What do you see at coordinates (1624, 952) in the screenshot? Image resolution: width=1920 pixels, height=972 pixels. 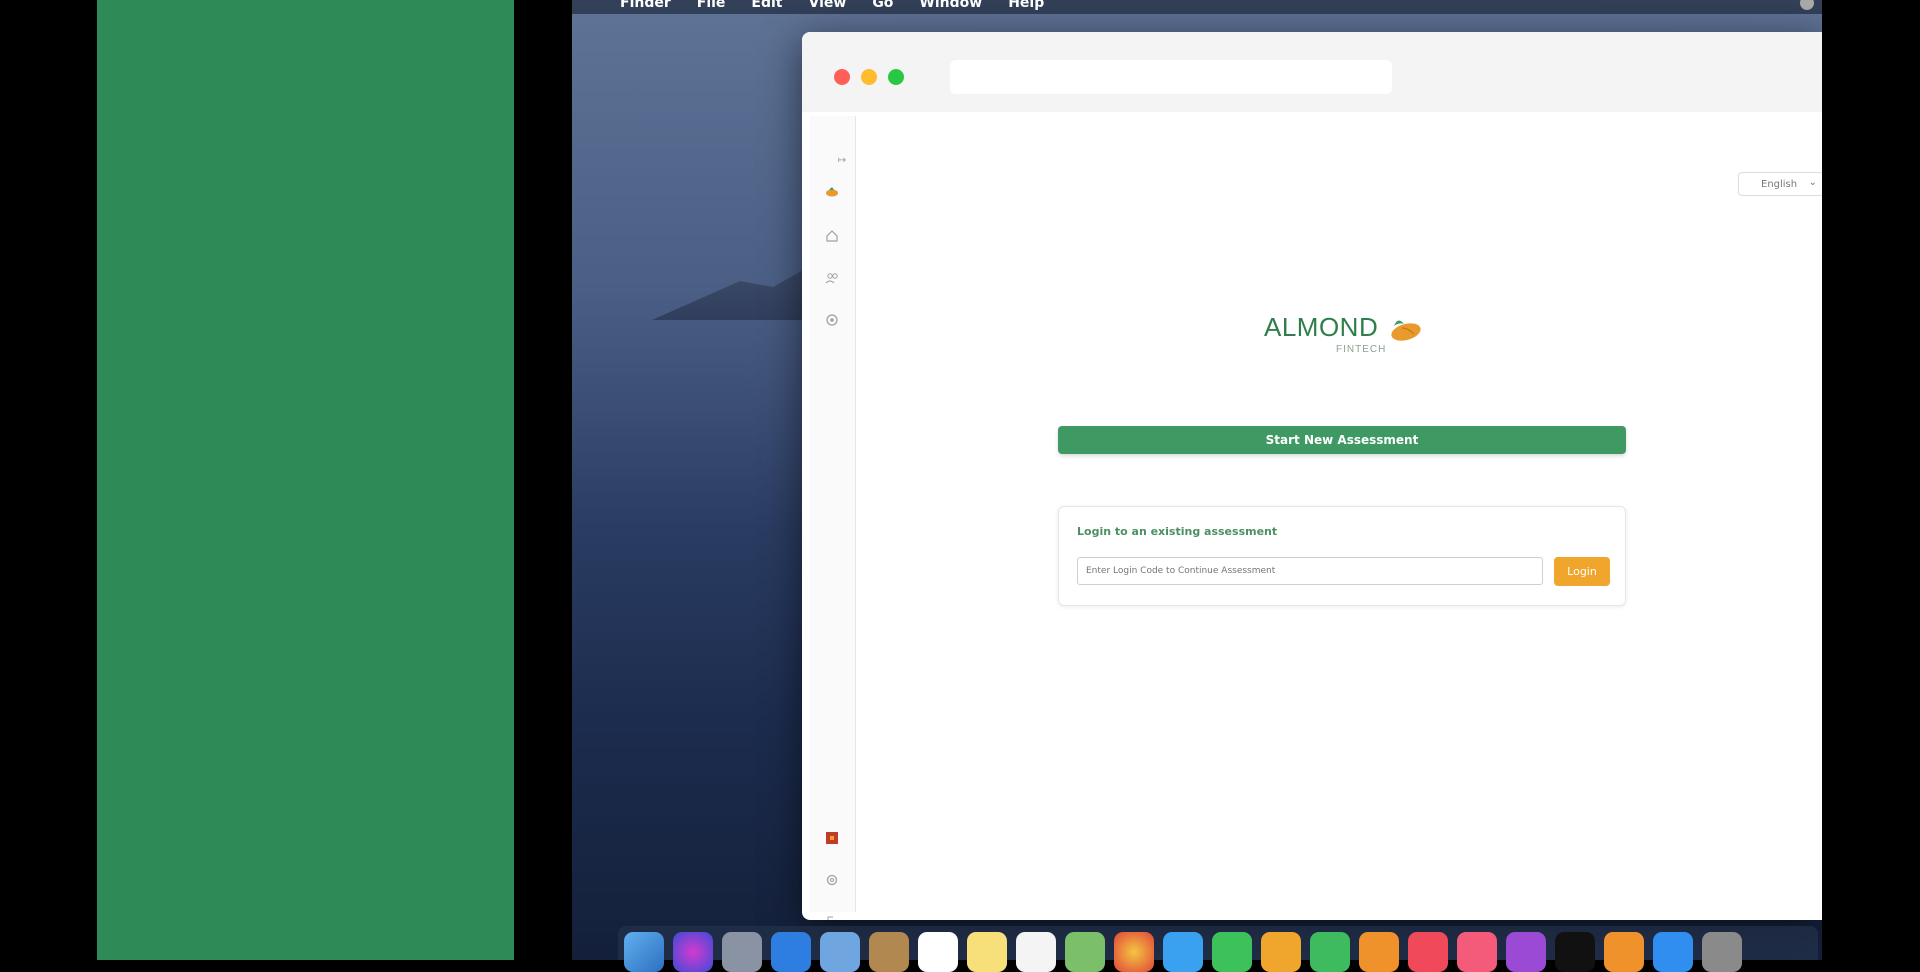 I see `books-icon` at bounding box center [1624, 952].